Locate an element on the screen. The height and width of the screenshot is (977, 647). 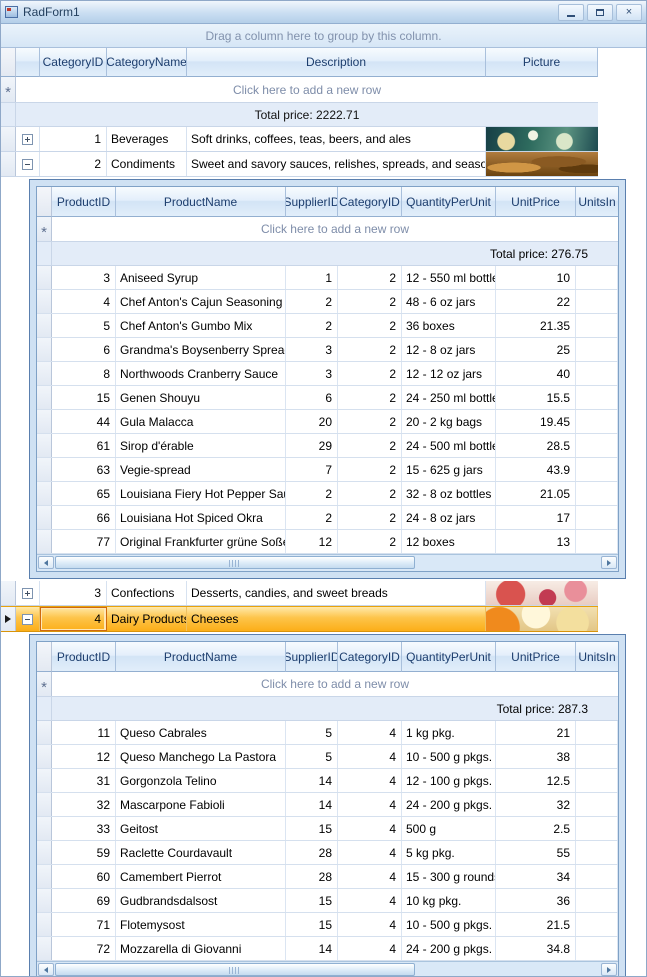
productname-cell: Vegie-spread is located at coordinates (201, 469).